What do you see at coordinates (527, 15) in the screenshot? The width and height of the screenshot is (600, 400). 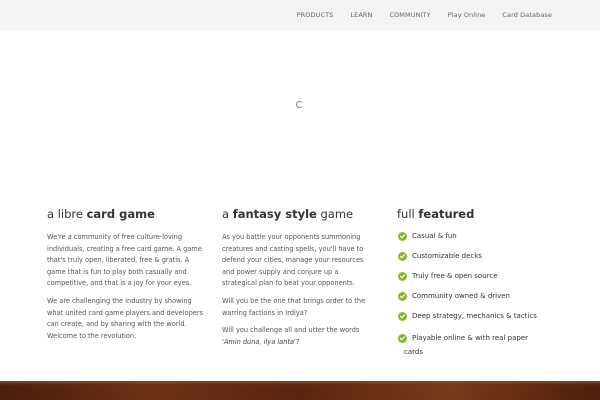 I see `nav-card-database: Card Database` at bounding box center [527, 15].